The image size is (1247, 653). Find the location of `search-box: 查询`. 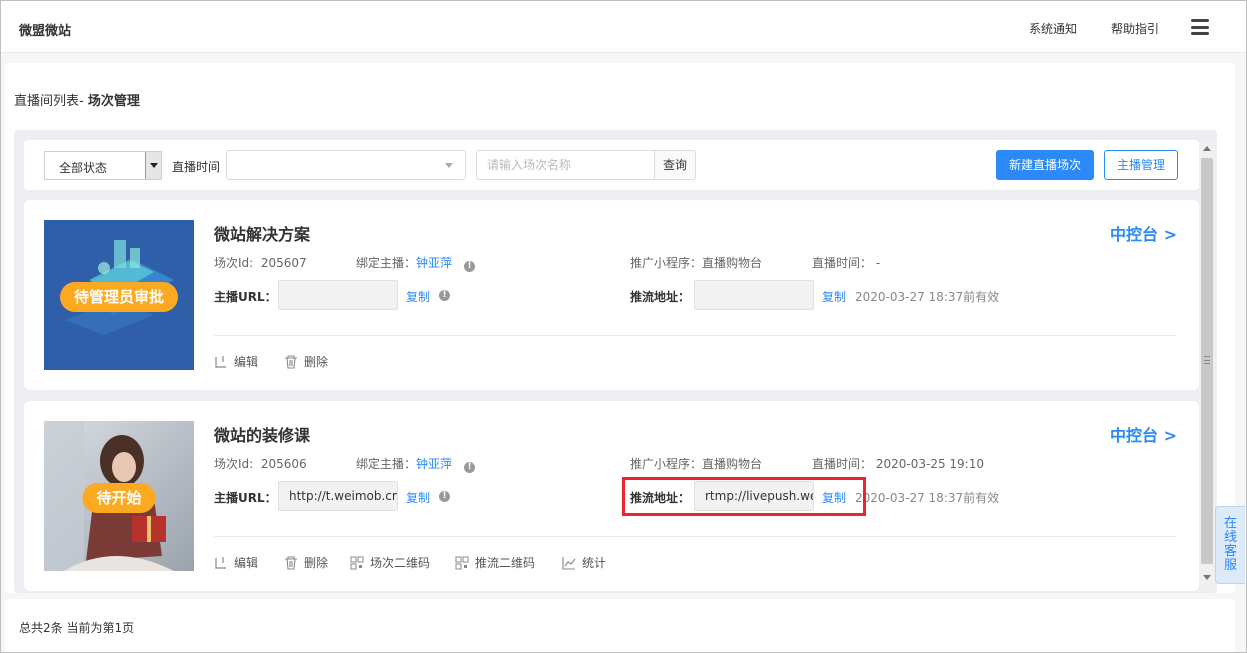

search-box: 查询 is located at coordinates (586, 165).